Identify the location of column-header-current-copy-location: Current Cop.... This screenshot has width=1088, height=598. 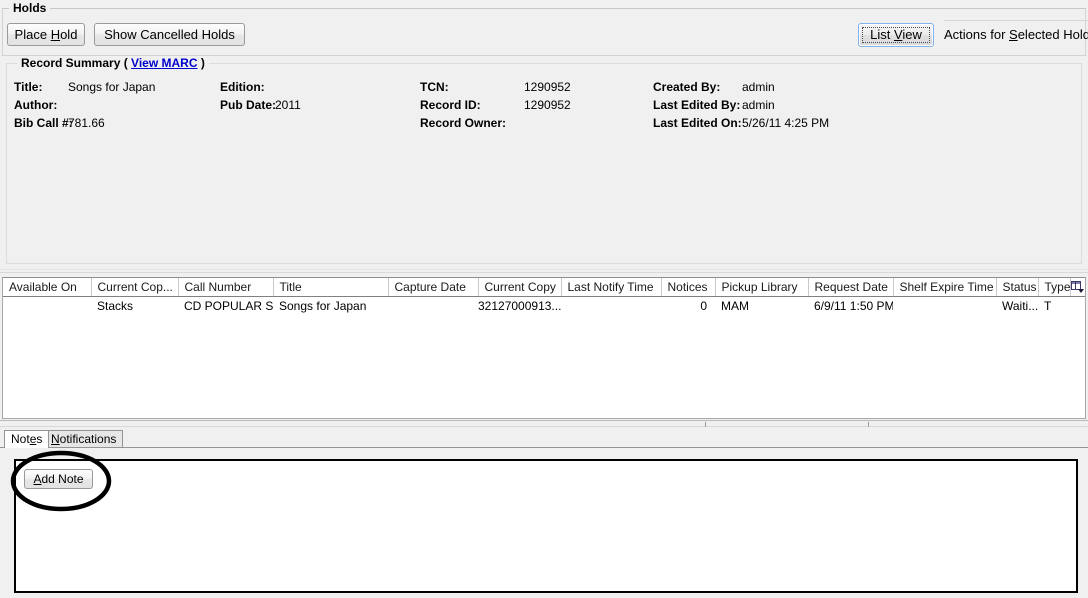
(135, 287).